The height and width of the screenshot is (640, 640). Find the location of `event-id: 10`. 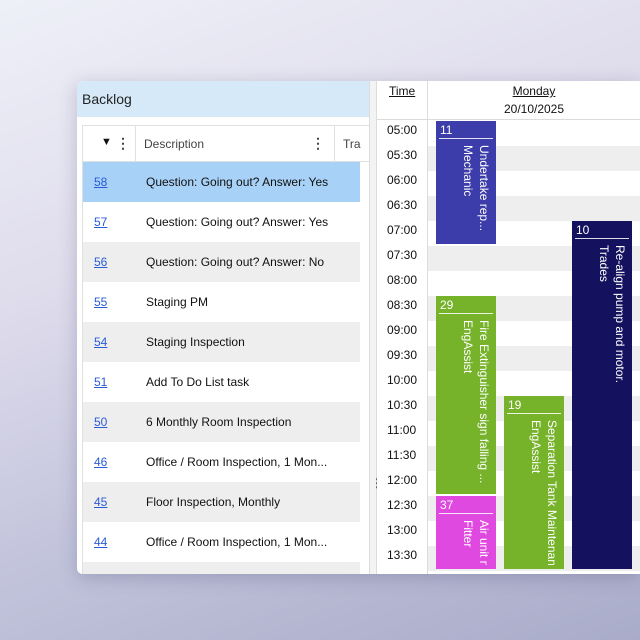

event-id: 10 is located at coordinates (583, 230).